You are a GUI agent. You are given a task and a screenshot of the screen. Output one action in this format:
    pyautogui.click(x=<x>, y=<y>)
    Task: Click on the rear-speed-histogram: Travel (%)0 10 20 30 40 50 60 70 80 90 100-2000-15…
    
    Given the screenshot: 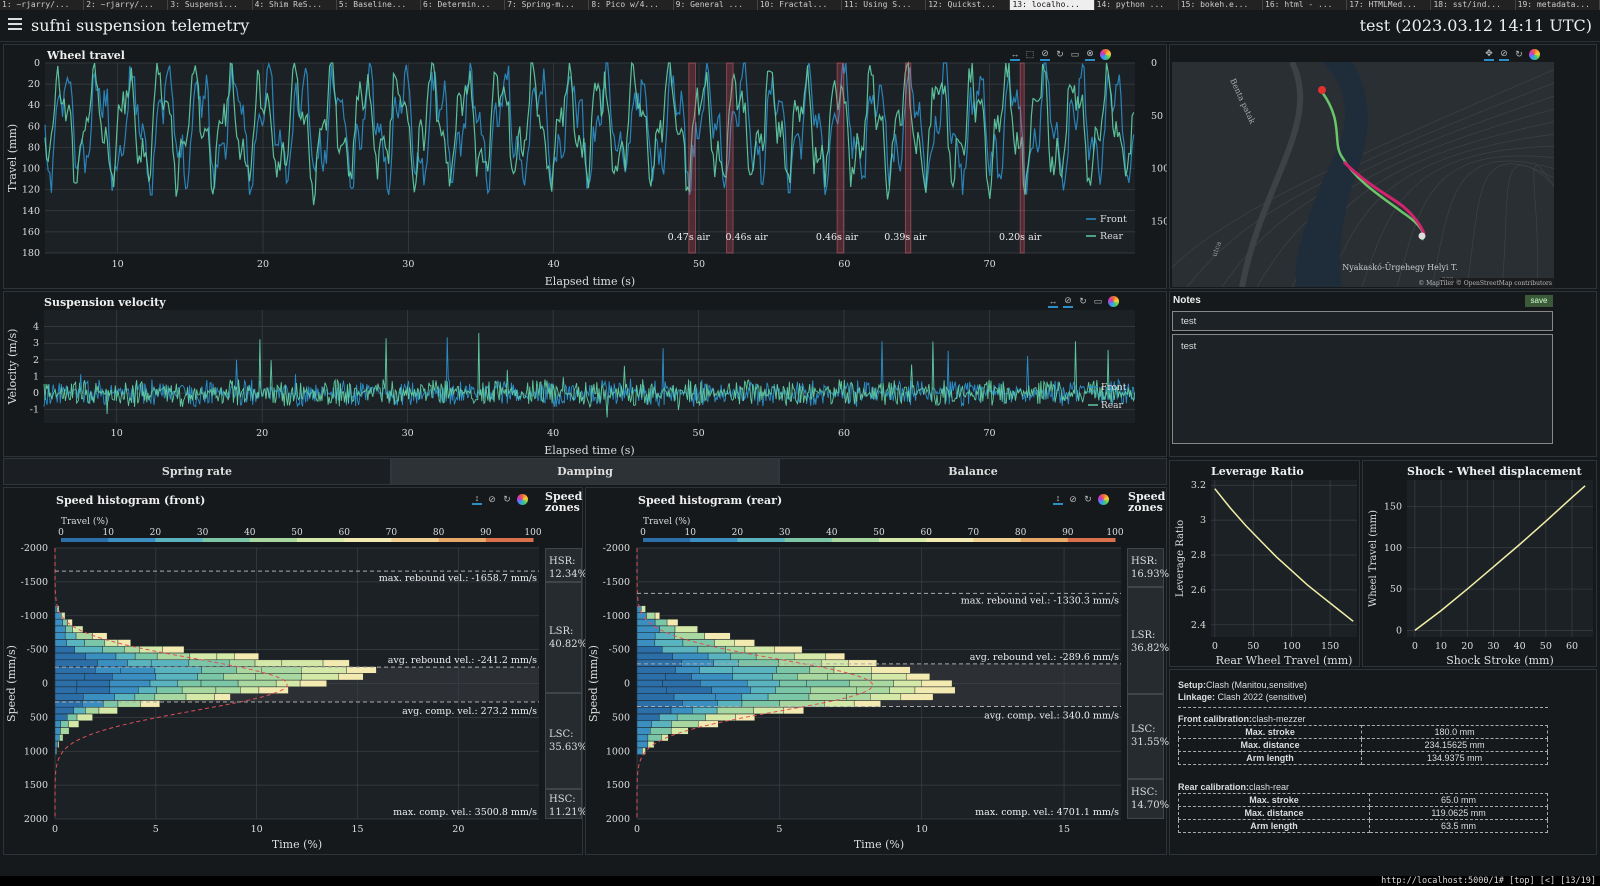 What is the action you would take?
    pyautogui.click(x=855, y=683)
    